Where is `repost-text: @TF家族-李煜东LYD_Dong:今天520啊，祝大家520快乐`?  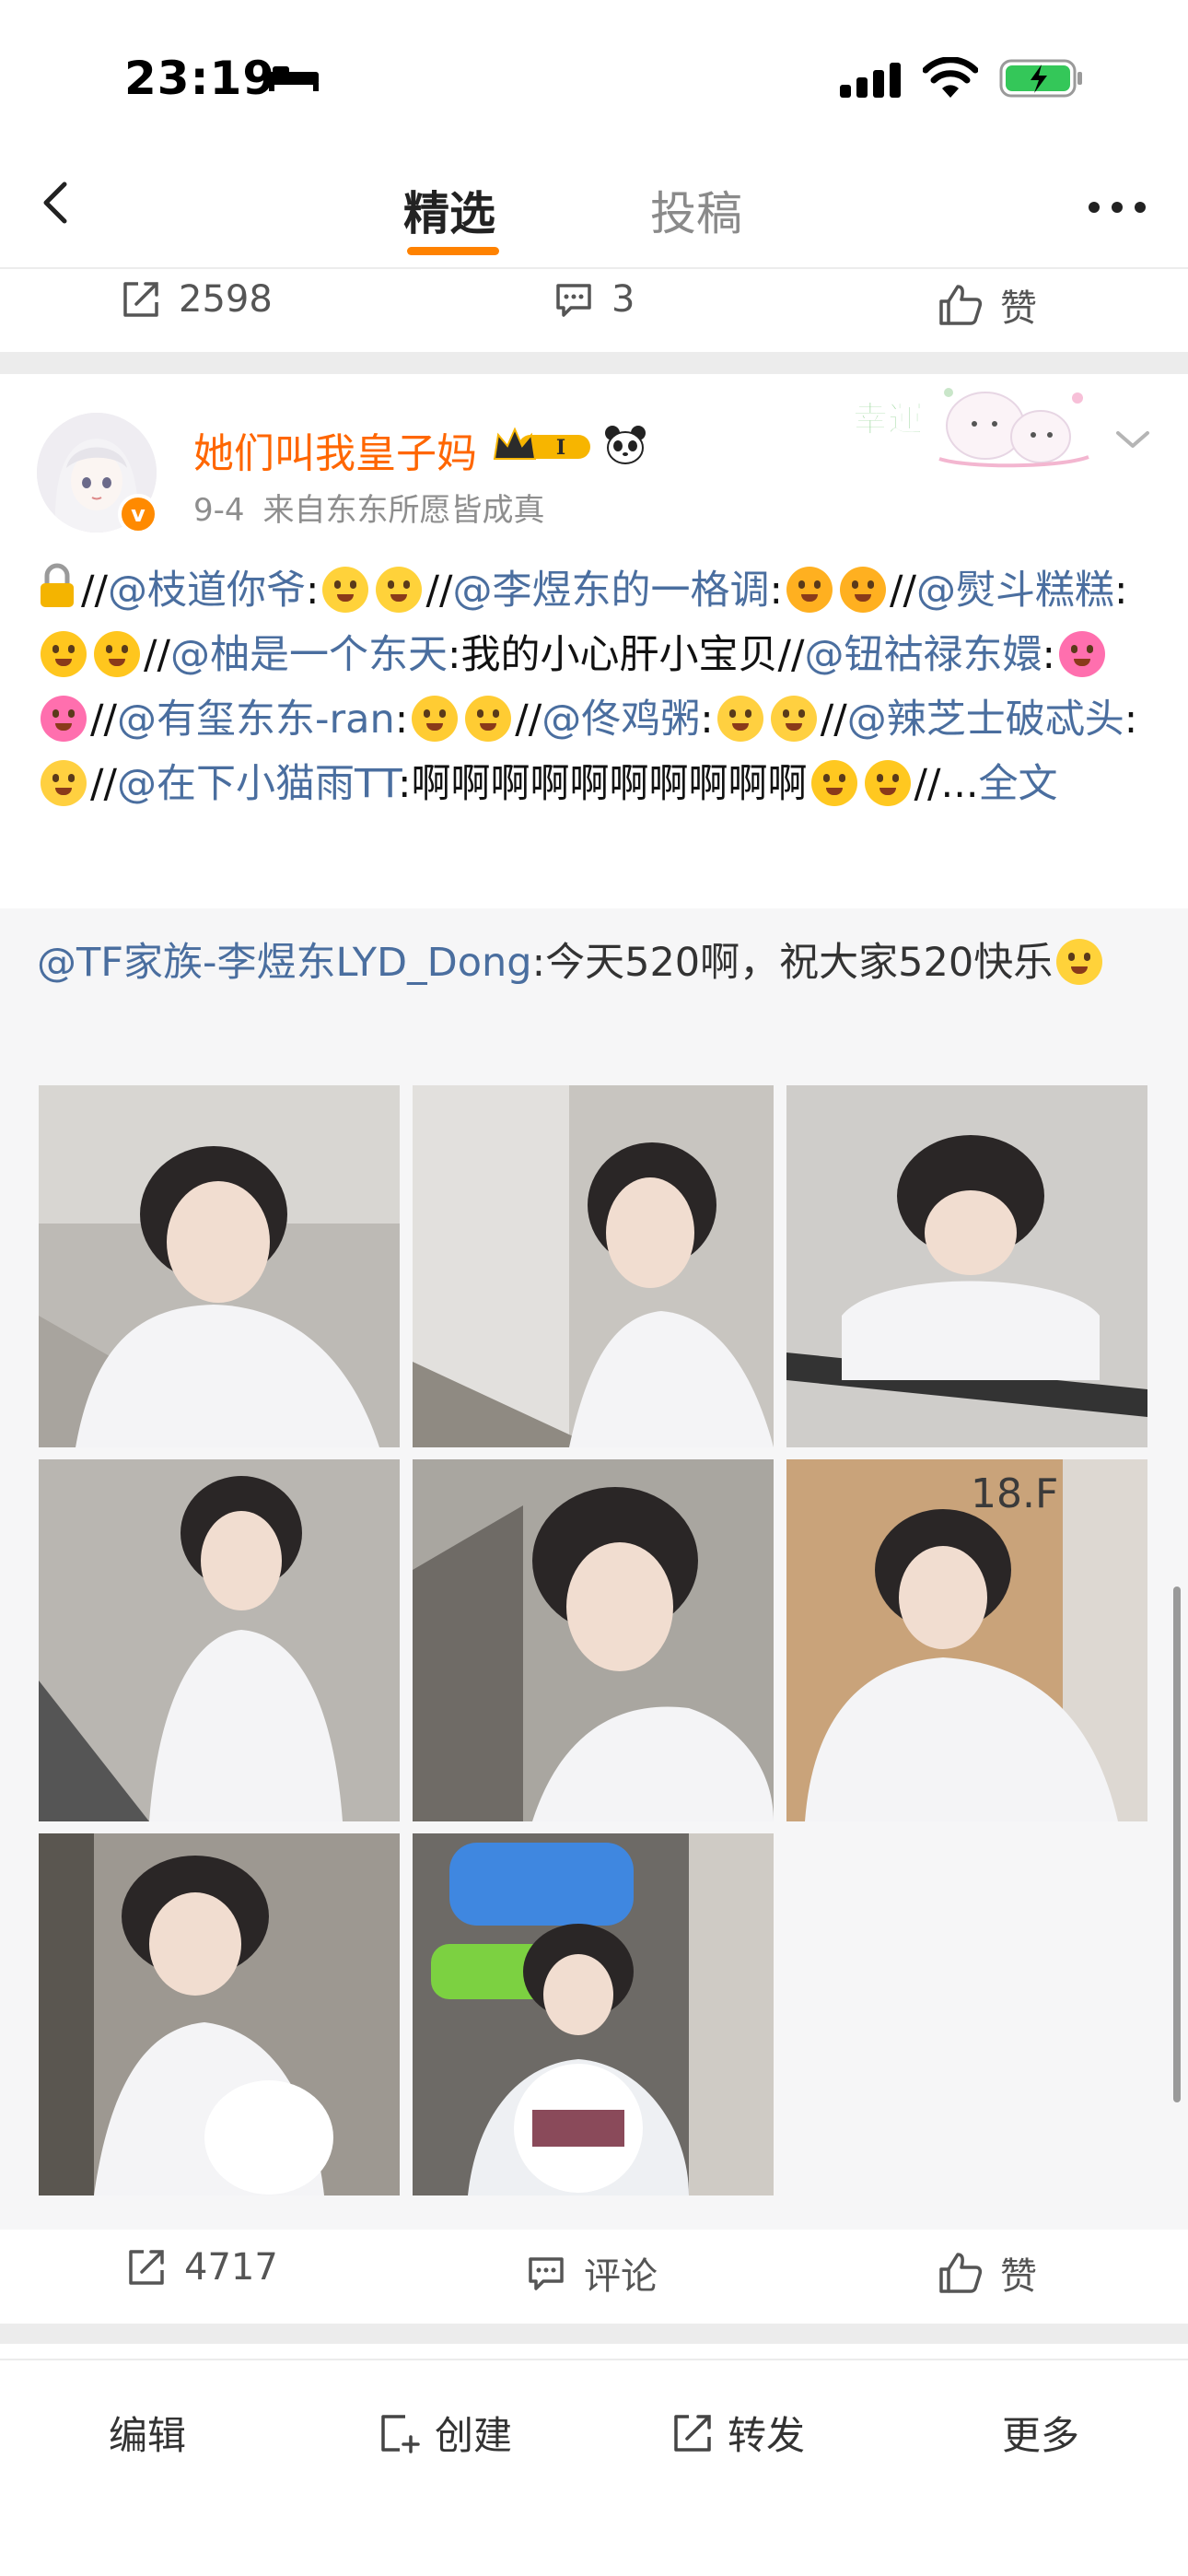
repost-text: @TF家族-李煜东LYD_Dong:今天520啊，祝大家520快乐 is located at coordinates (594, 962).